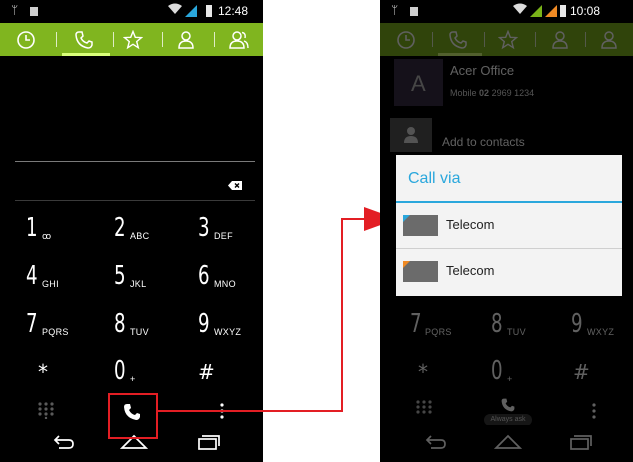 The height and width of the screenshot is (462, 633). I want to click on add-to-contacts: Add to contacts, so click(483, 142).